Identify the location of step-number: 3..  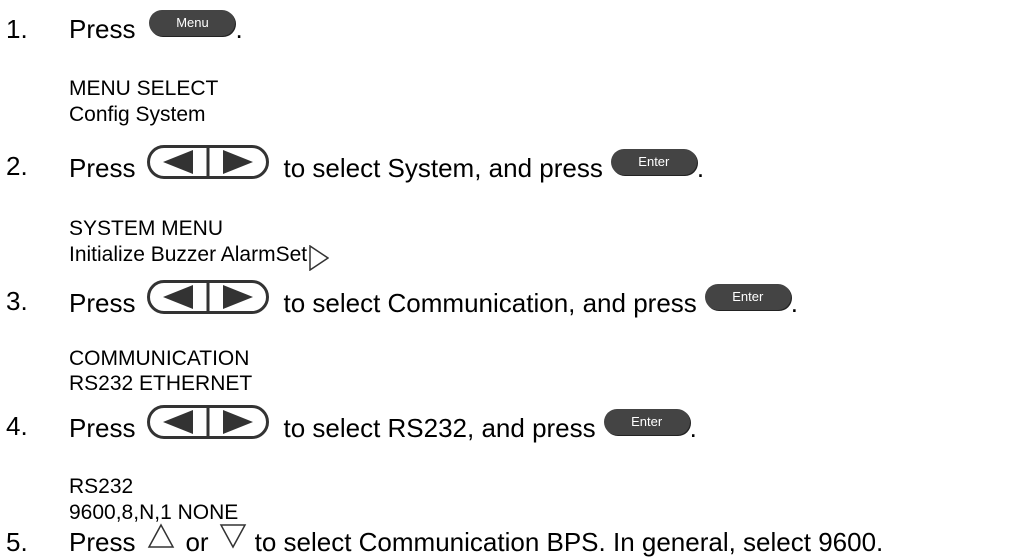
(17, 301).